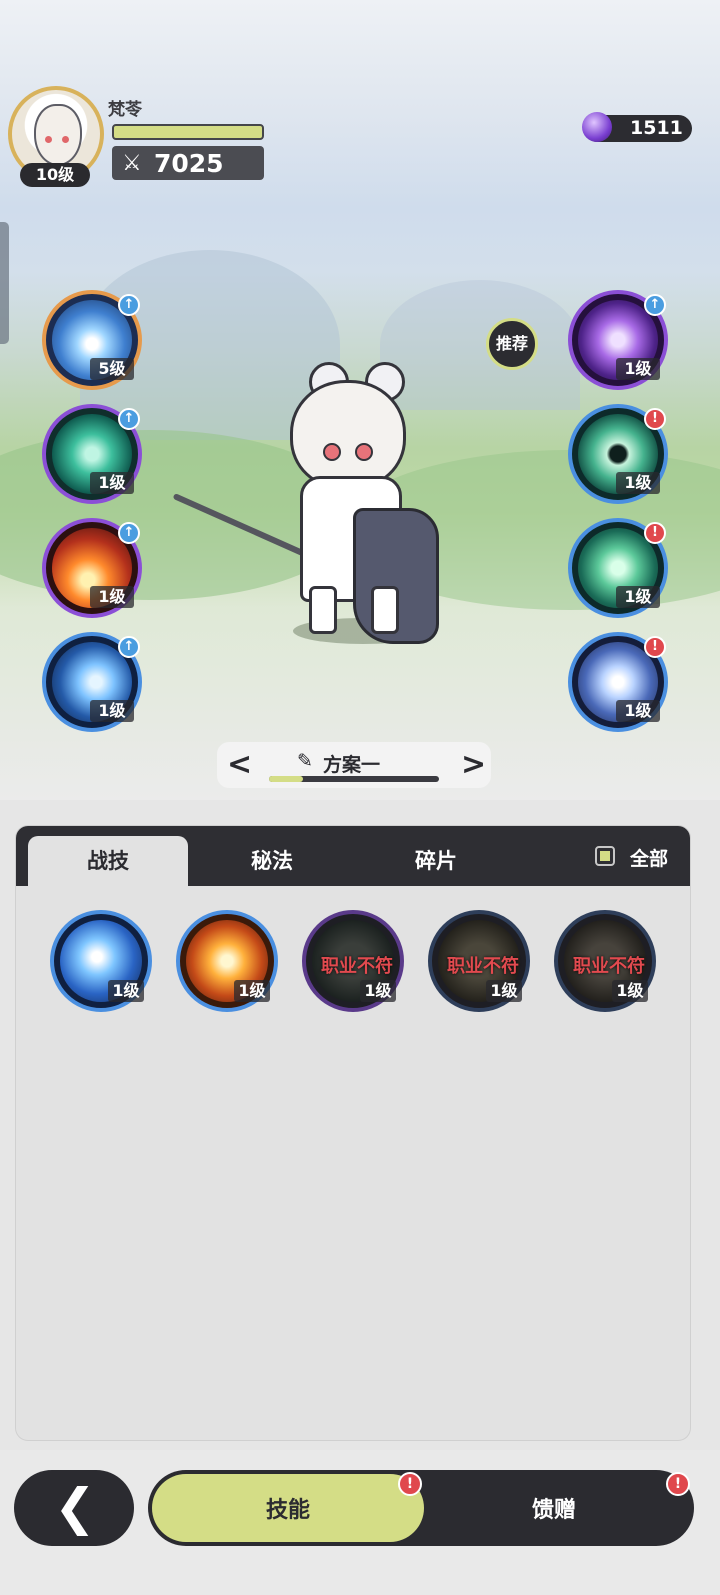  What do you see at coordinates (92, 568) in the screenshot?
I see `skill-slot-left-3: 1级 ↑` at bounding box center [92, 568].